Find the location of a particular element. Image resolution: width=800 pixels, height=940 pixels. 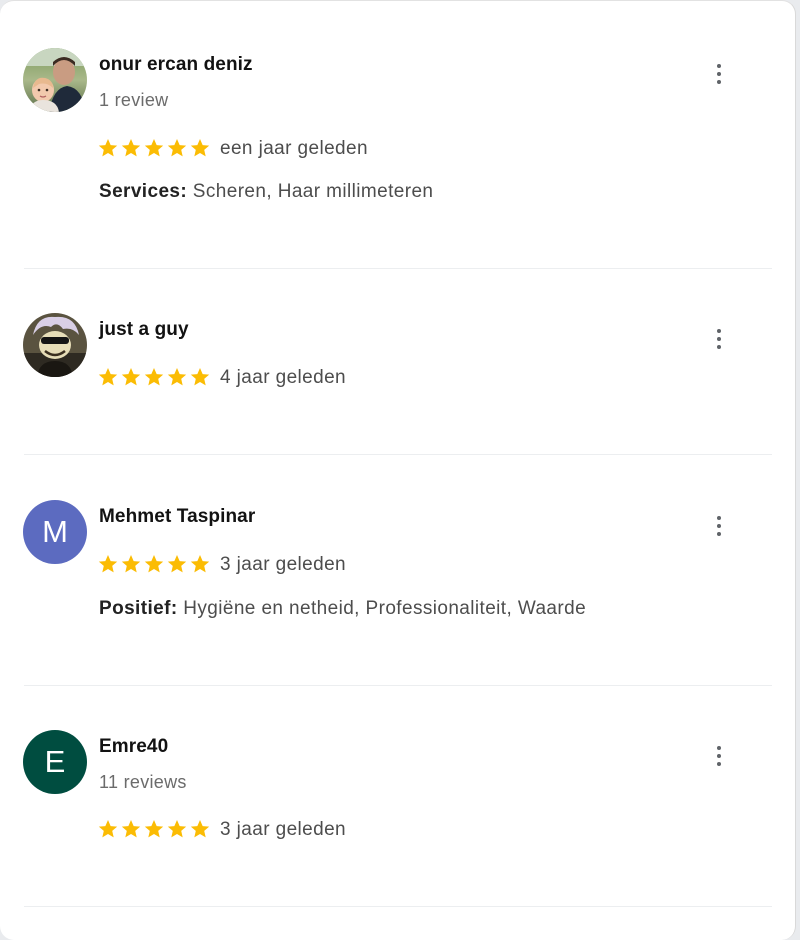

attribute-label: Positief: is located at coordinates (138, 608).